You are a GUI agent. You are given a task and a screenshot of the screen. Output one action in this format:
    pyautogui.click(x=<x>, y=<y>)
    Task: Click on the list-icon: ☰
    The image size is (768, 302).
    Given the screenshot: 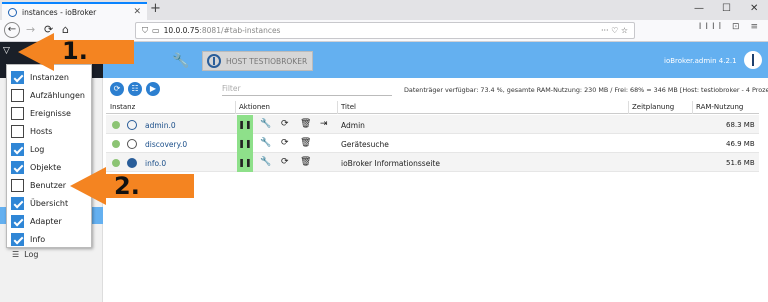 What is the action you would take?
    pyautogui.click(x=16, y=254)
    